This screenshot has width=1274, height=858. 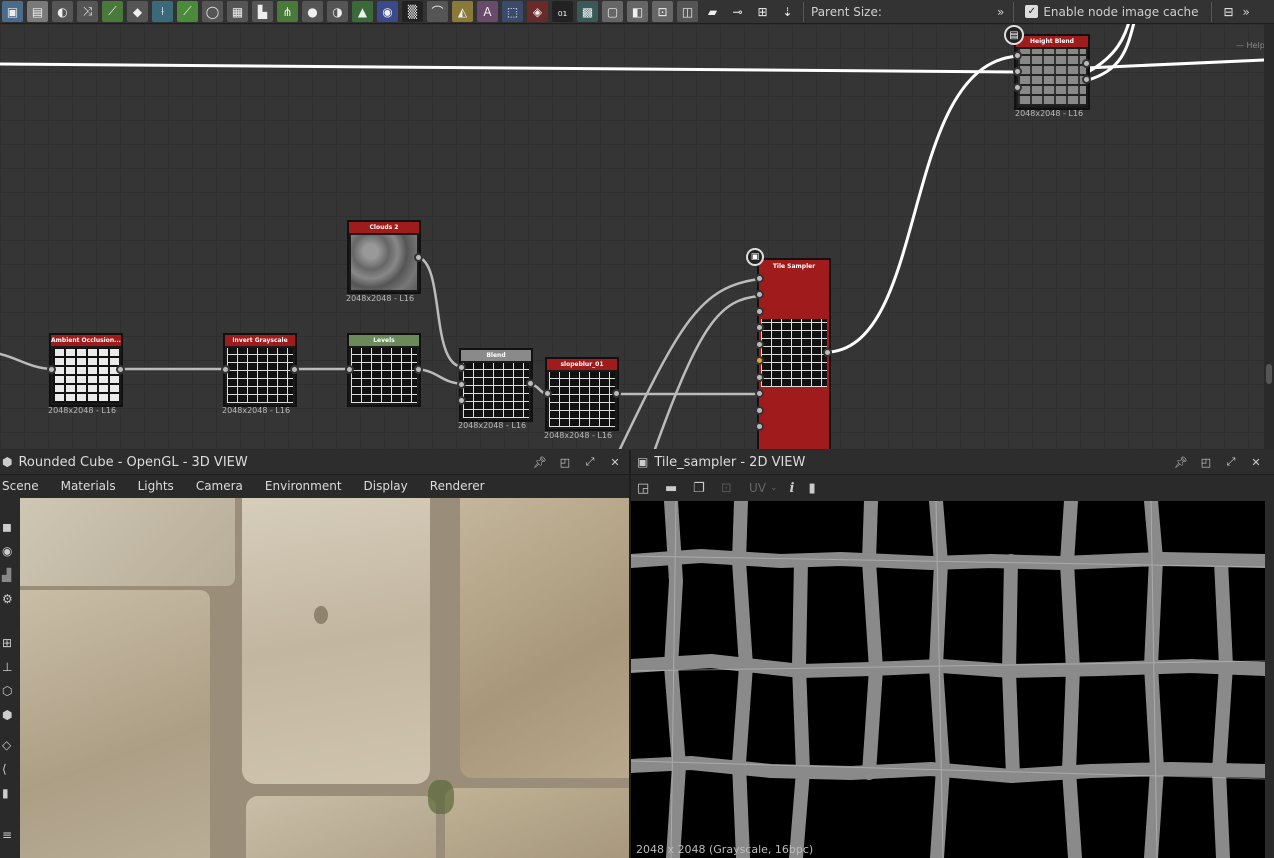 I want to click on menu-materials: Materials, so click(x=88, y=486).